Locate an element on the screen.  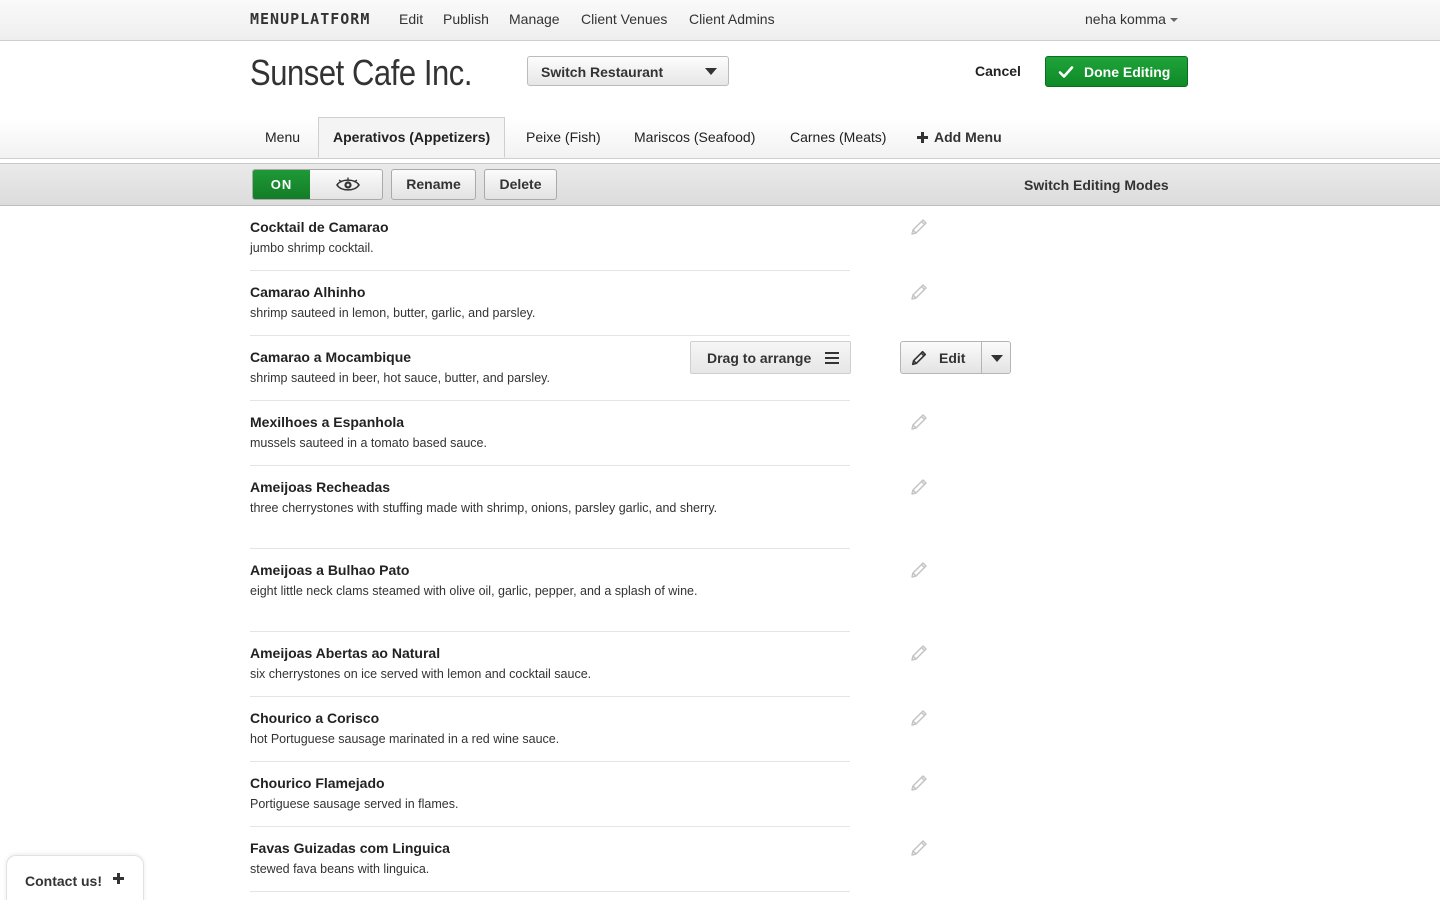
drag-to-arrange-handle: Drag to arrange is located at coordinates (770, 357).